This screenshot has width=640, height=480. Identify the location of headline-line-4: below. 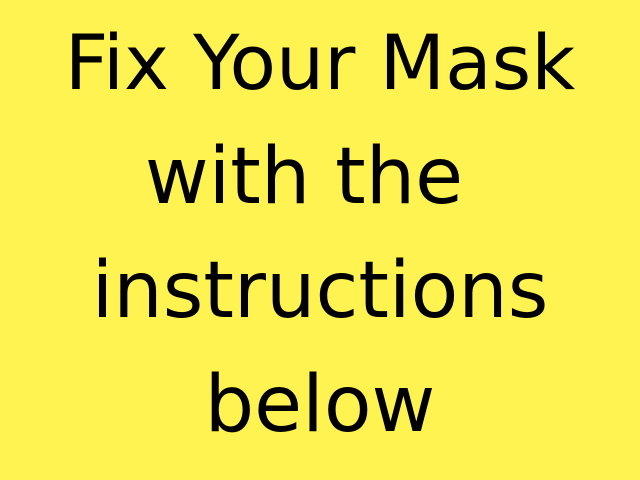
(320, 405).